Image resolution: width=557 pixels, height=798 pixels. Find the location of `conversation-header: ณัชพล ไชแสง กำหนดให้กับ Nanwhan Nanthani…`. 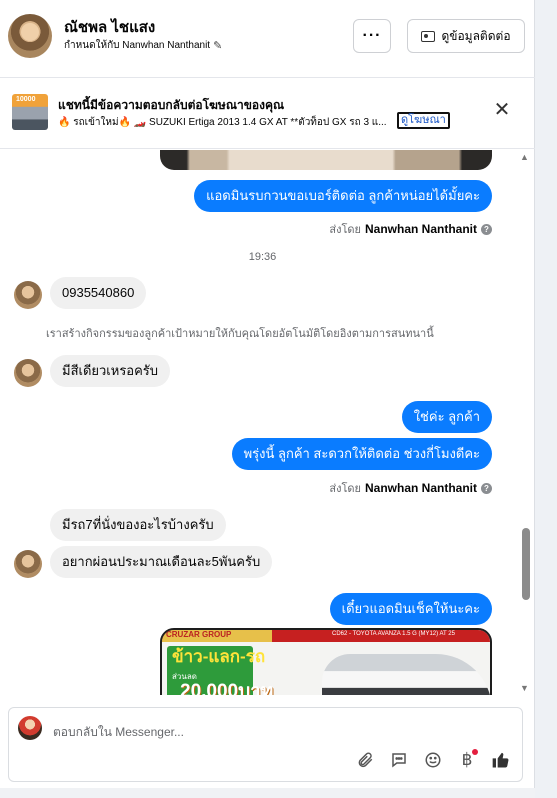

conversation-header: ณัชพล ไชแสง กำหนดให้กับ Nanwhan Nanthani… is located at coordinates (267, 39).